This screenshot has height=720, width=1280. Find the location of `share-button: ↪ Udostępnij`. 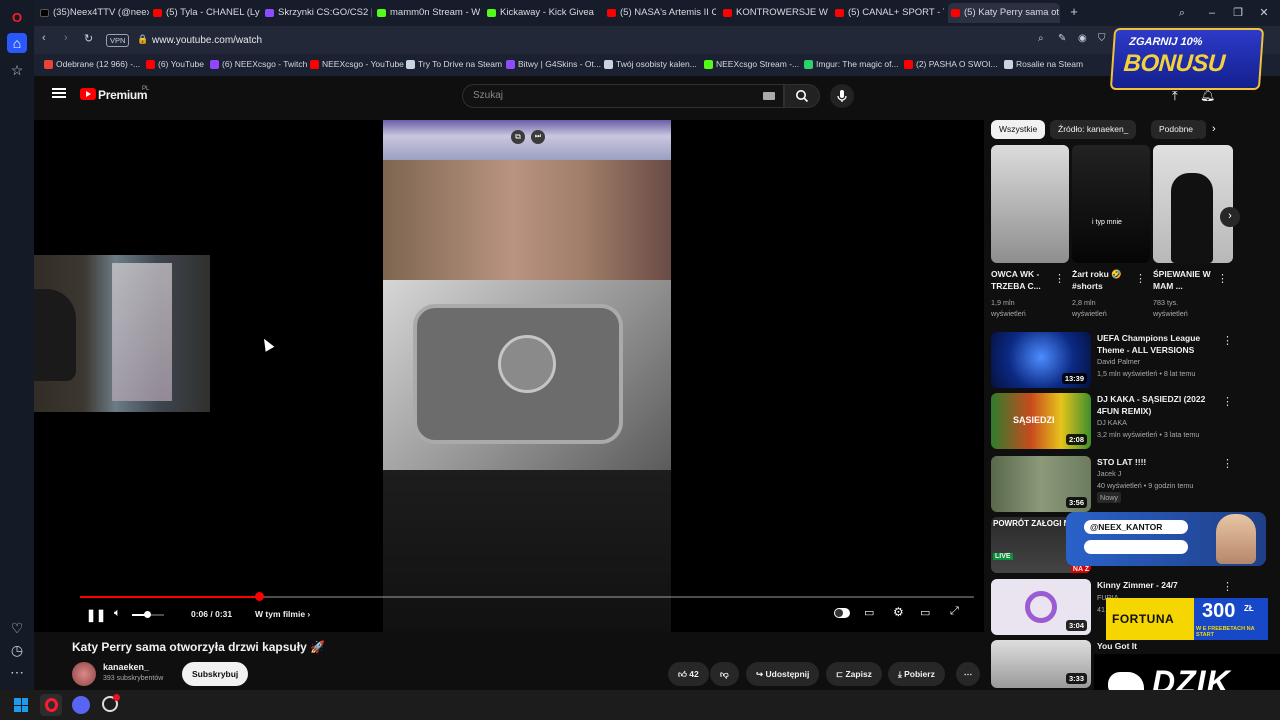

share-button: ↪ Udostępnij is located at coordinates (783, 674).